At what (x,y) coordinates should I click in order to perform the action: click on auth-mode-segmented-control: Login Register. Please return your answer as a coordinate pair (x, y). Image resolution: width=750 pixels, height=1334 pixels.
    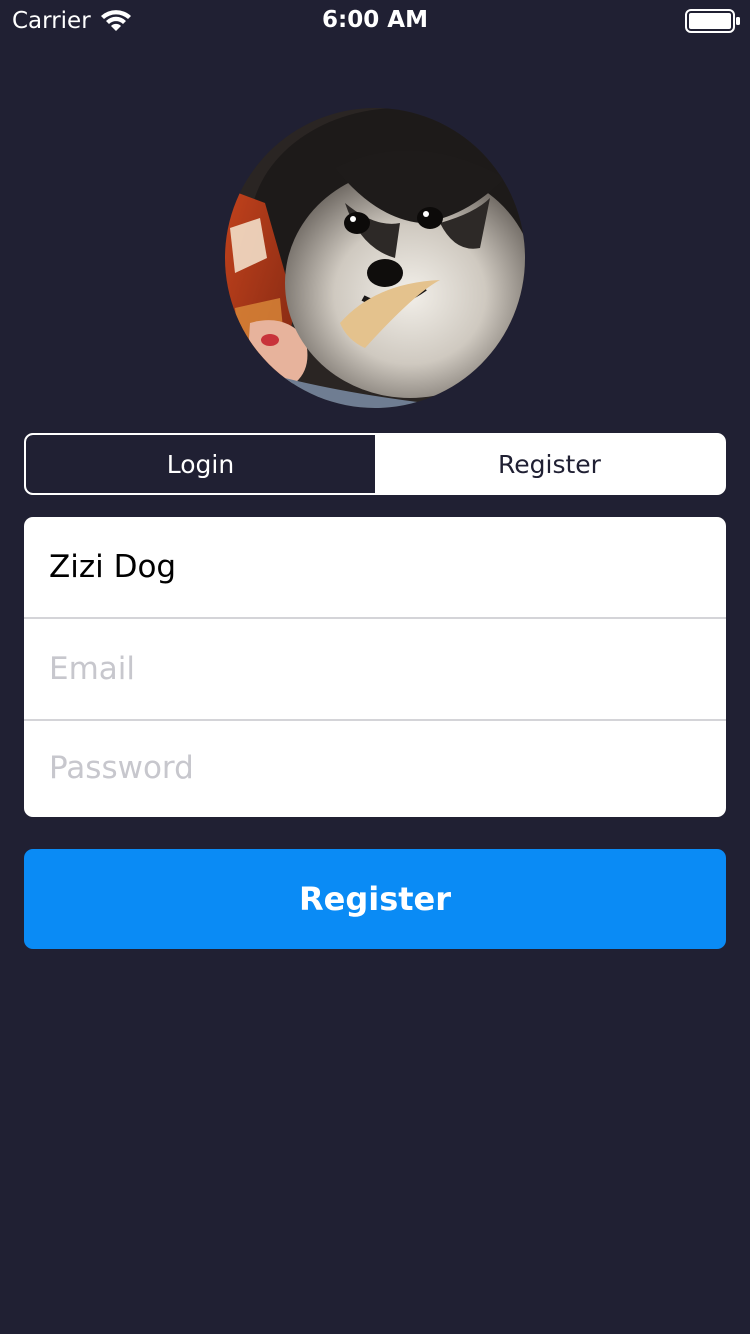
    Looking at the image, I should click on (375, 464).